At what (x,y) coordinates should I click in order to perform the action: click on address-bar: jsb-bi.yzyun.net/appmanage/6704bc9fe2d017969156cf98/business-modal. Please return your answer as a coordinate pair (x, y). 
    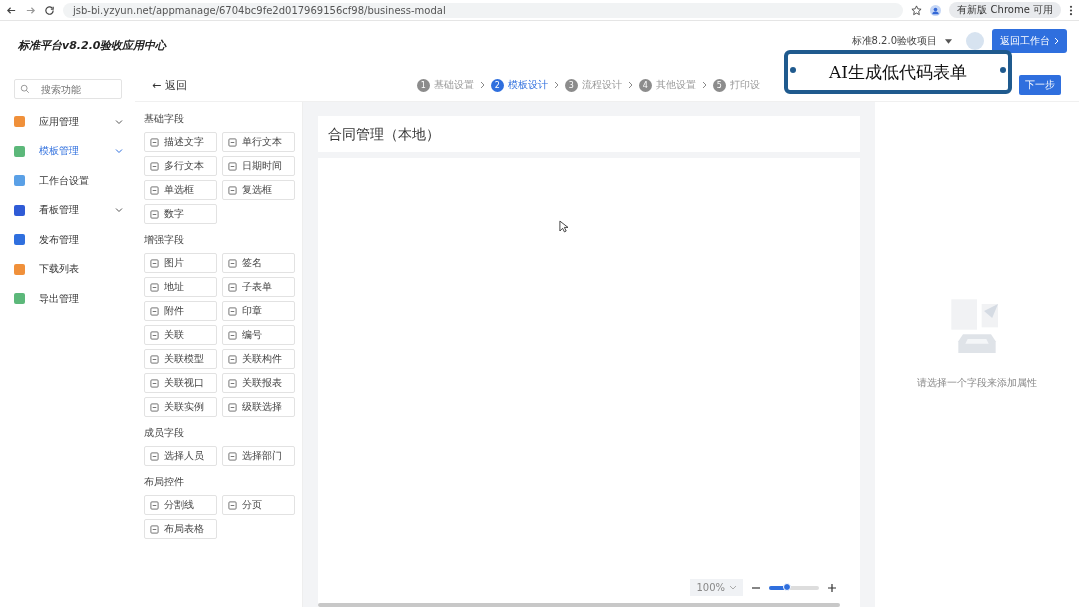
    Looking at the image, I should click on (483, 10).